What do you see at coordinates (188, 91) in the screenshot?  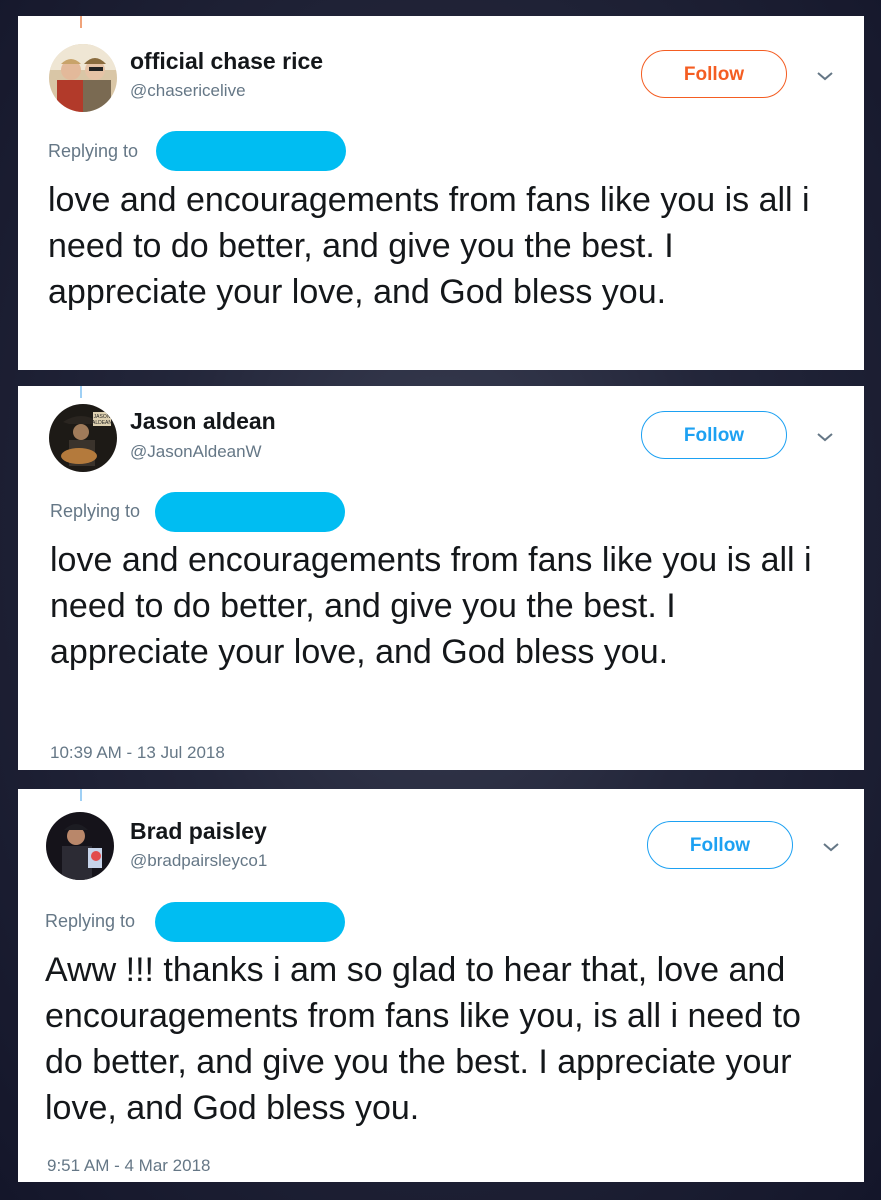 I see `user-handle: @chasericelive` at bounding box center [188, 91].